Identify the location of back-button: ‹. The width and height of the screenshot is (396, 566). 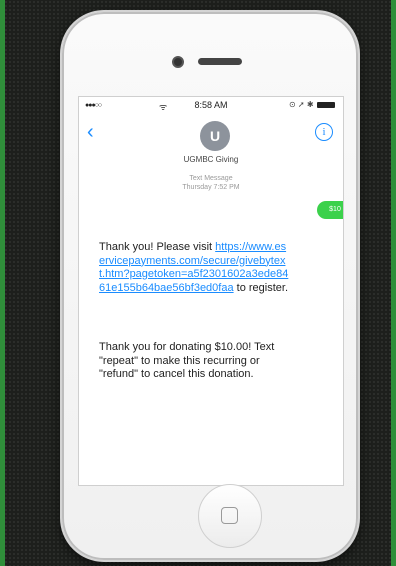
(90, 132).